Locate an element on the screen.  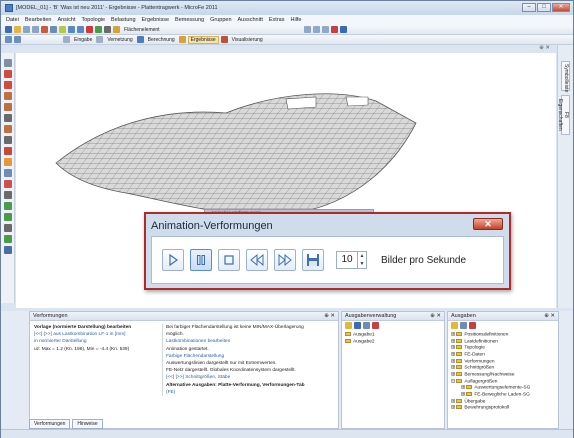
measure-icon is located at coordinates (7, 228).